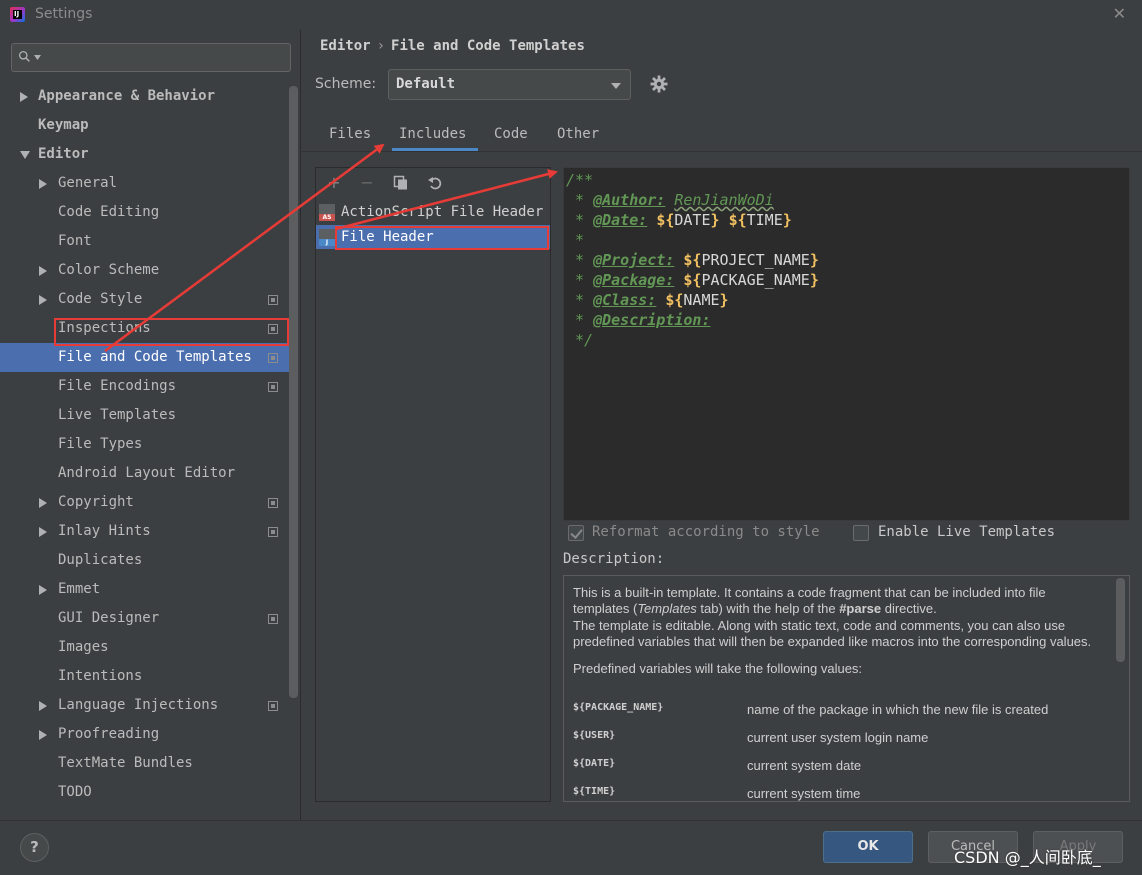 The image size is (1142, 875). Describe the element at coordinates (144, 444) in the screenshot. I see `sidebar-item-file-types: File Types` at that location.